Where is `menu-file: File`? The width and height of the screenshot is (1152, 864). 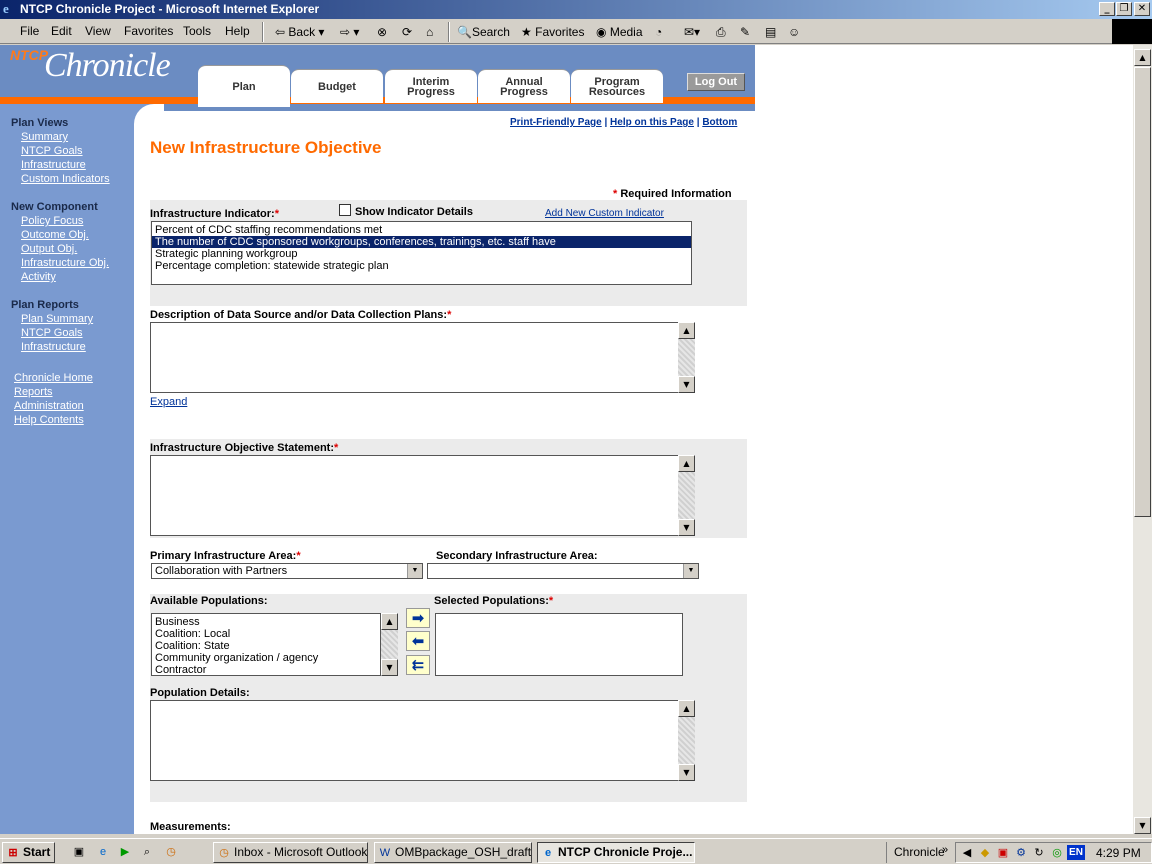
menu-file: File is located at coordinates (29, 31).